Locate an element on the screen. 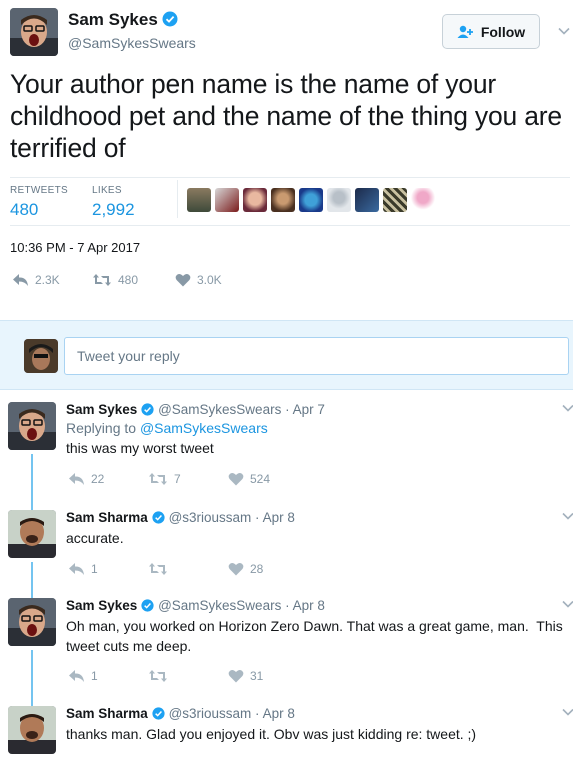  reply-header: Sam Sykes @SamSykesSwears · Apr 8 is located at coordinates (195, 605).